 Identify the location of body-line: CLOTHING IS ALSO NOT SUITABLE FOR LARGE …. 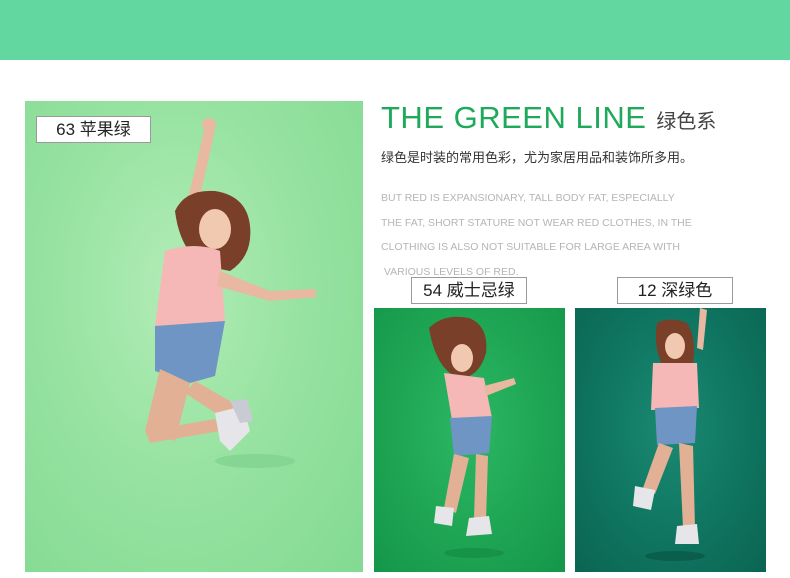
(530, 247).